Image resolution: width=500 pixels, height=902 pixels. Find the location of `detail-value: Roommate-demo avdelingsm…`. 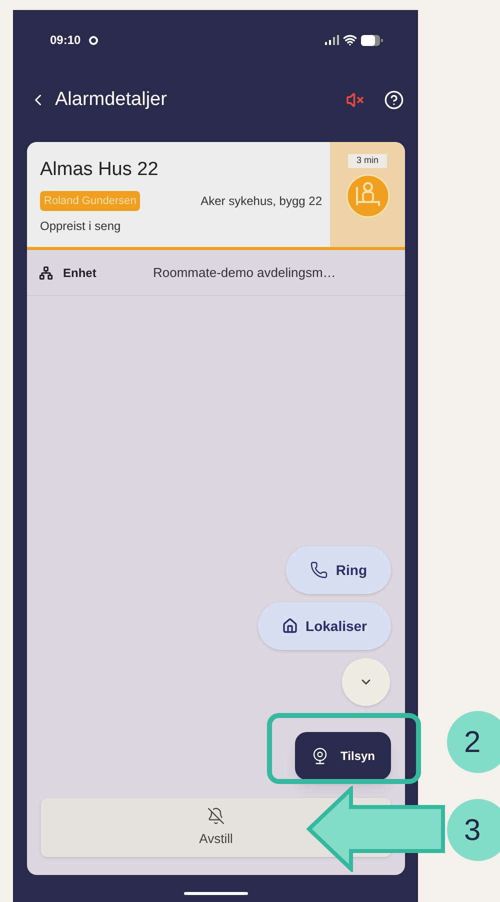

detail-value: Roommate-demo avdelingsm… is located at coordinates (244, 273).